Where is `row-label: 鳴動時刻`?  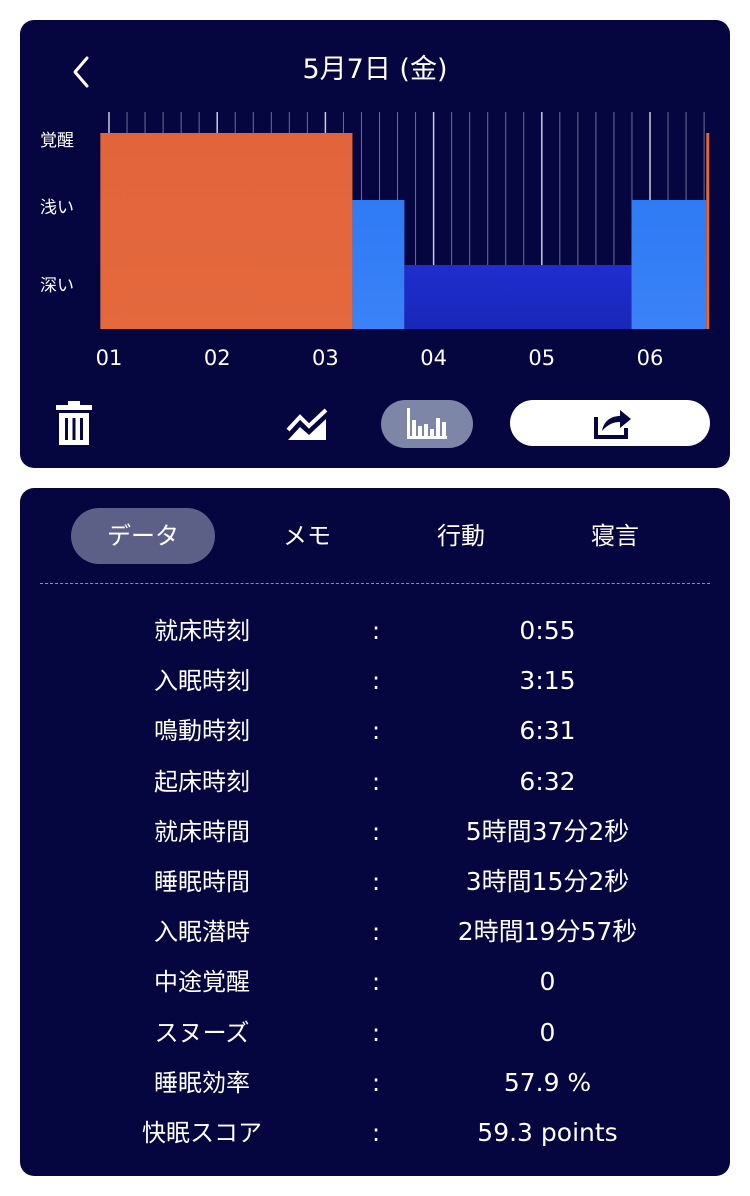
row-label: 鳴動時刻 is located at coordinates (202, 731).